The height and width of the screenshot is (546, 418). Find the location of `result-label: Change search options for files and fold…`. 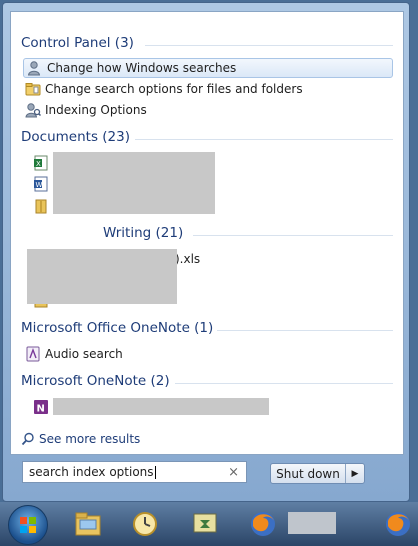

result-label: Change search options for files and fold… is located at coordinates (174, 89).